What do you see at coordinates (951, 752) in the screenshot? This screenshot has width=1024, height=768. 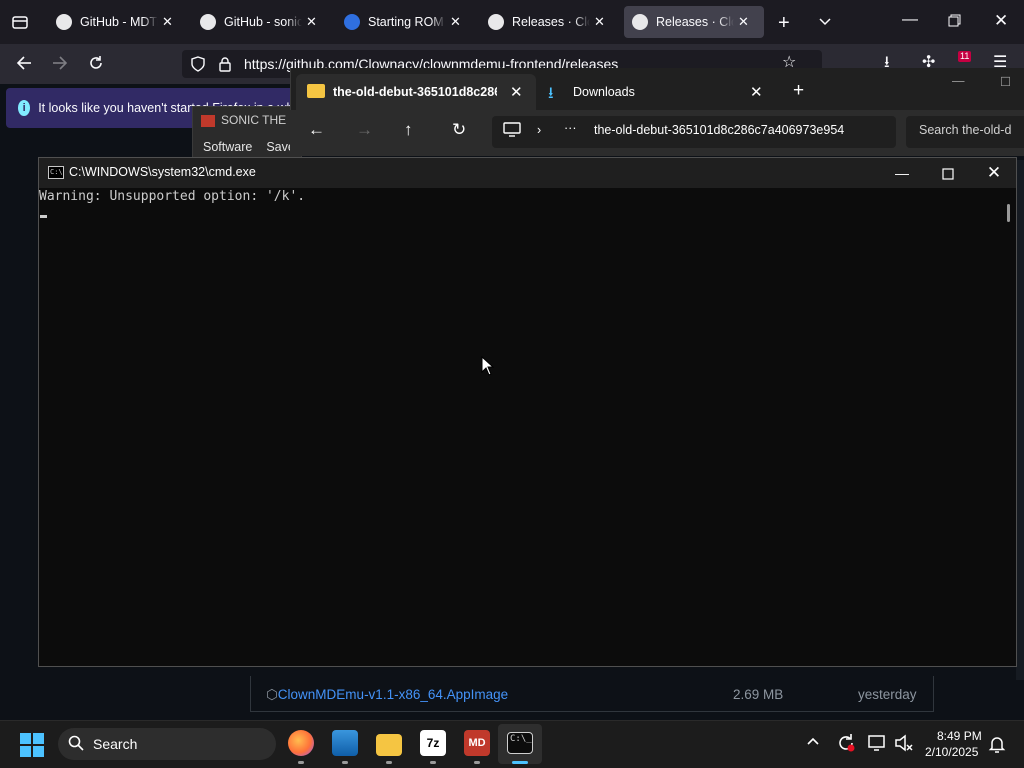 I see `clock-date: 2/10/2025` at bounding box center [951, 752].